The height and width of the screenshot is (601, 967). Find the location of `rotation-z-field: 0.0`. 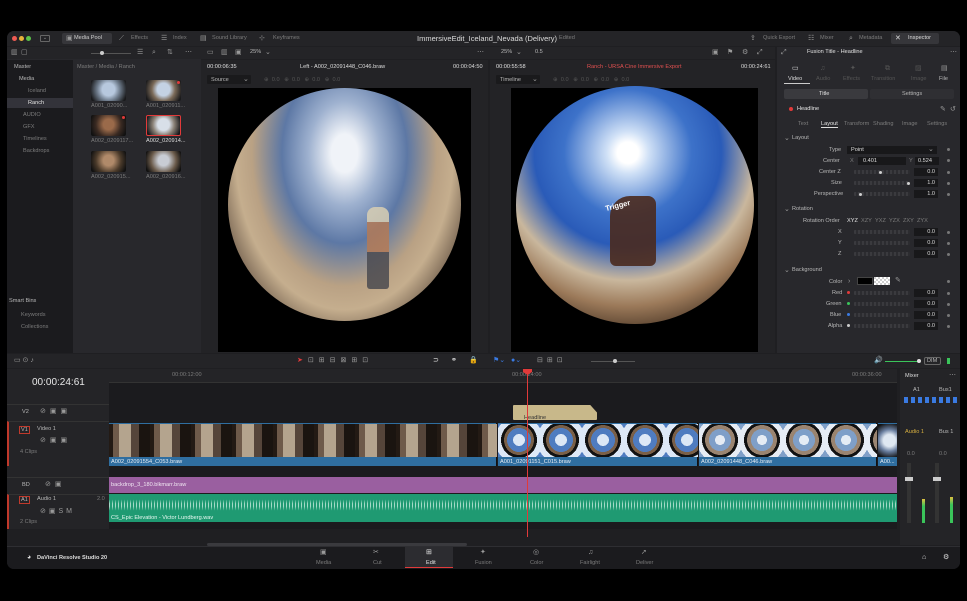

rotation-z-field: 0.0 is located at coordinates (926, 254).